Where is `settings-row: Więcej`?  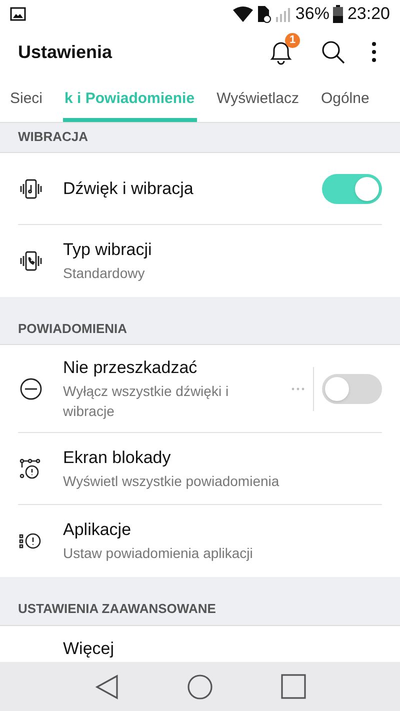
settings-row: Więcej is located at coordinates (200, 644).